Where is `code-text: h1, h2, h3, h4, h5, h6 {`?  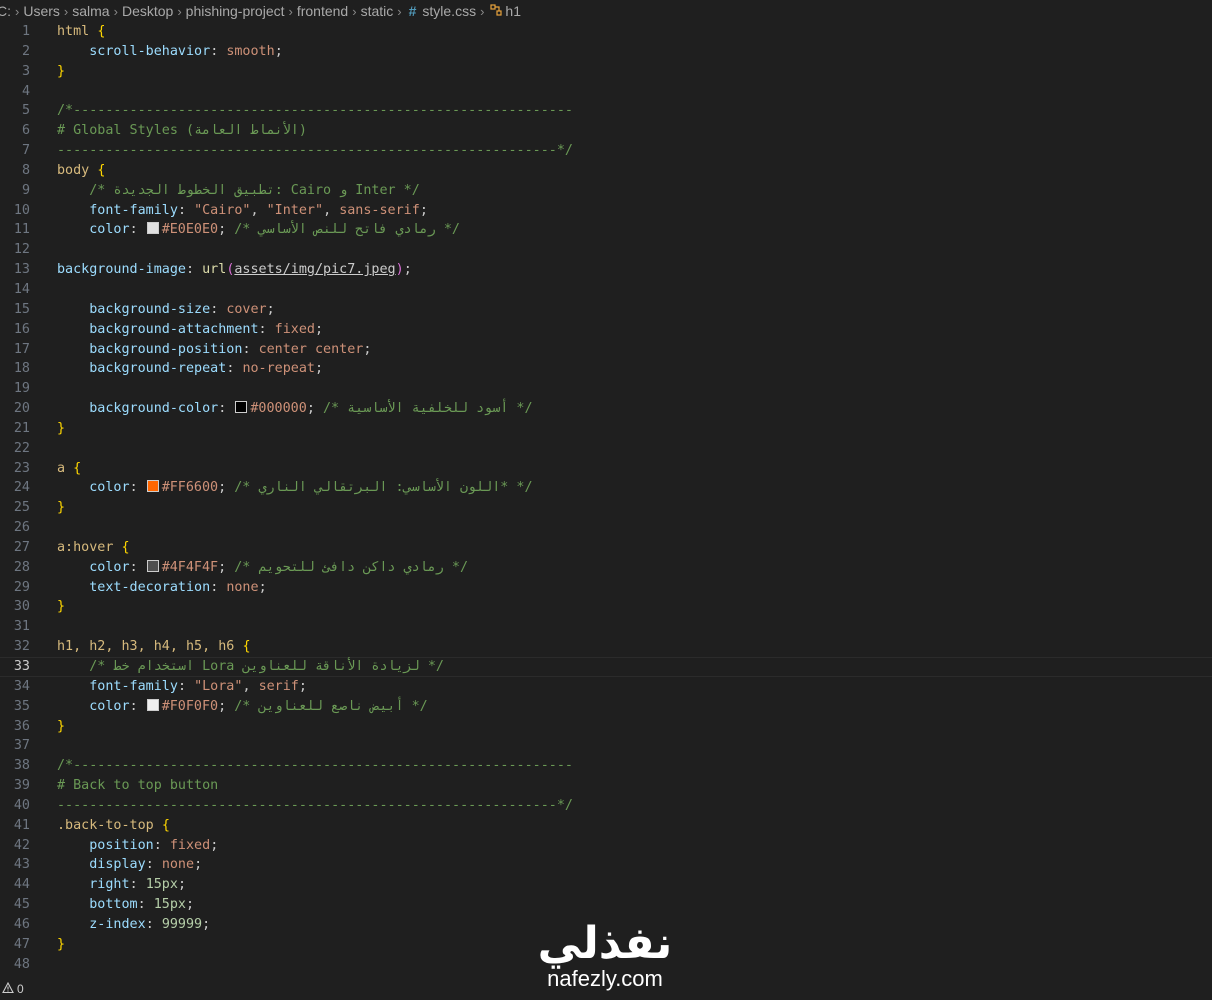 code-text: h1, h2, h3, h4, h5, h6 { is located at coordinates (154, 647).